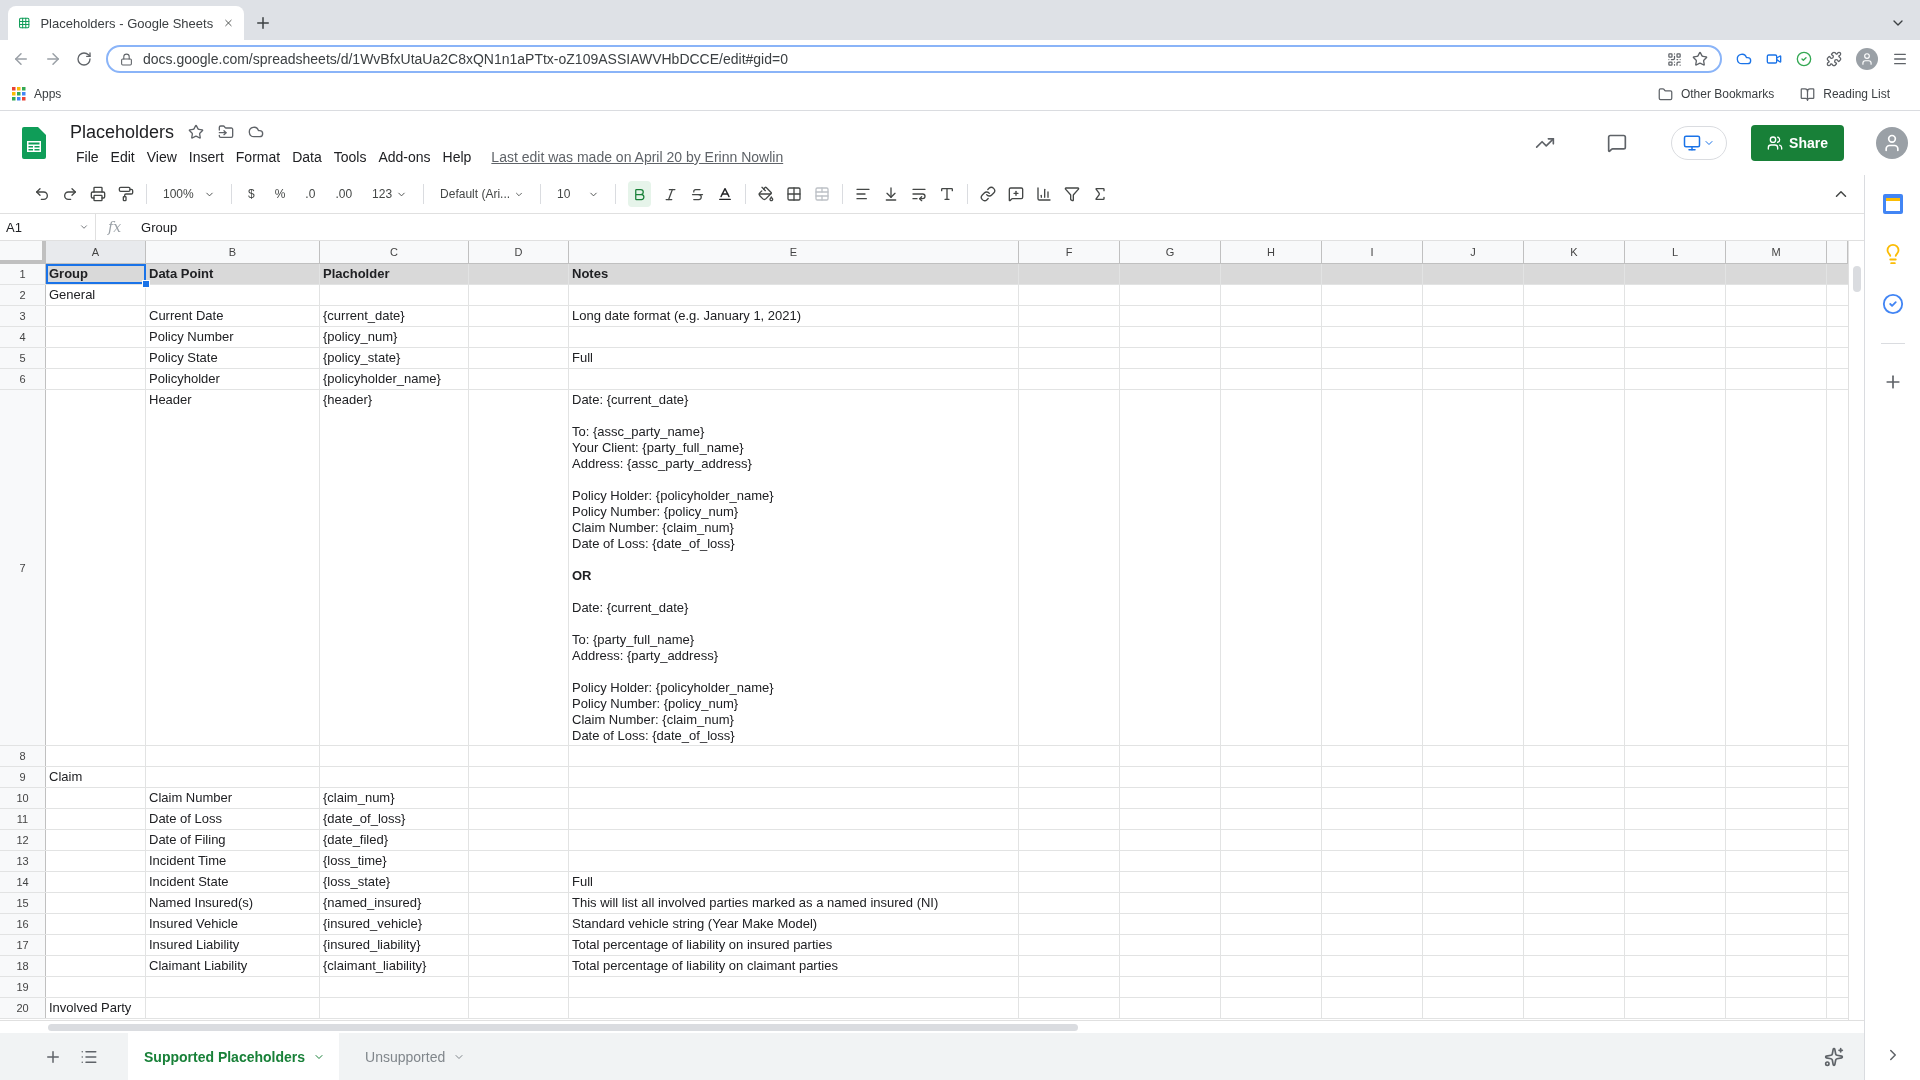 This screenshot has width=1920, height=1080. What do you see at coordinates (394, 252) in the screenshot?
I see `column-header: C` at bounding box center [394, 252].